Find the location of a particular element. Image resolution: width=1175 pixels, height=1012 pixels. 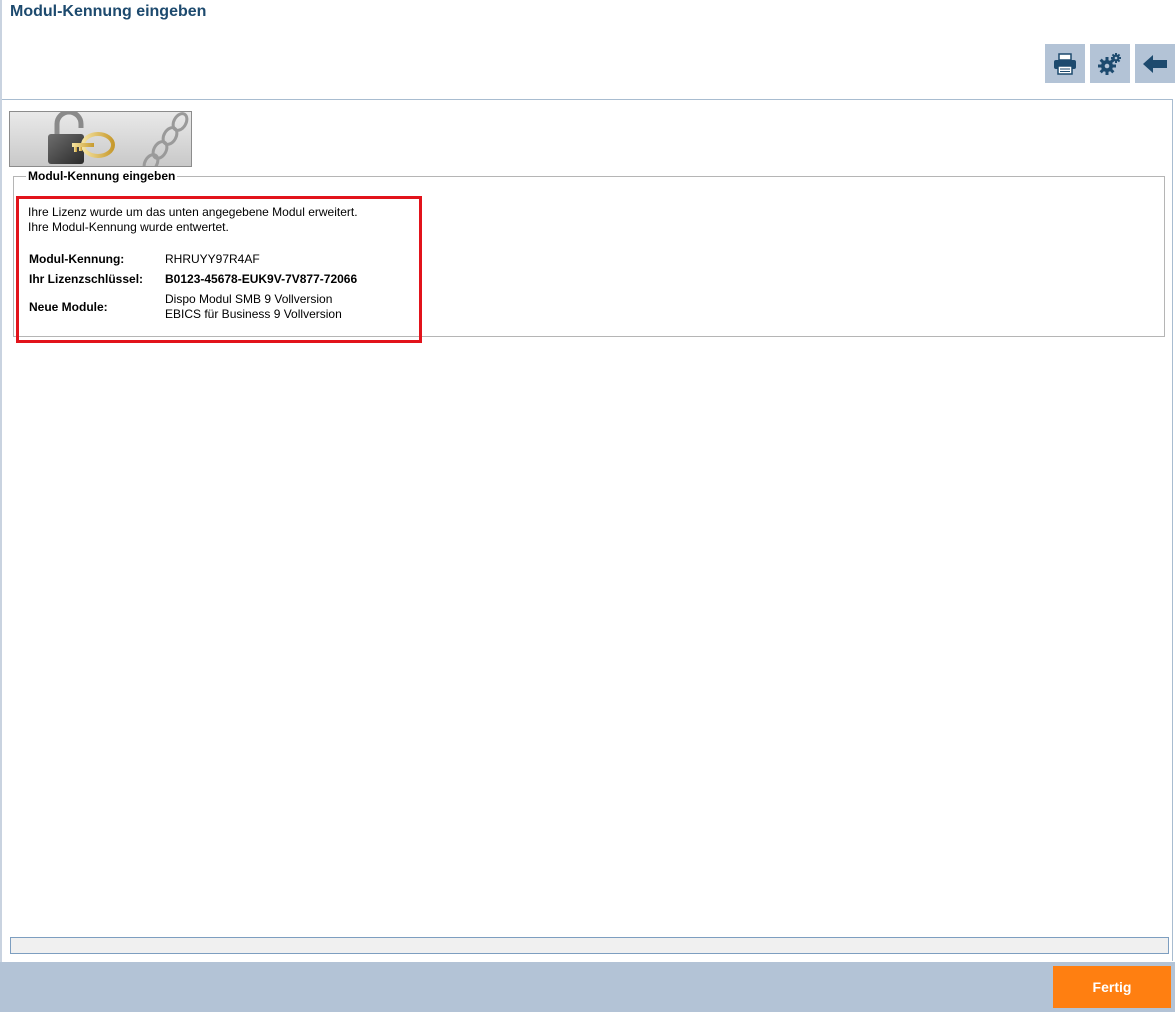

modul-kennung-label: Modul-Kennung: is located at coordinates (77, 258).